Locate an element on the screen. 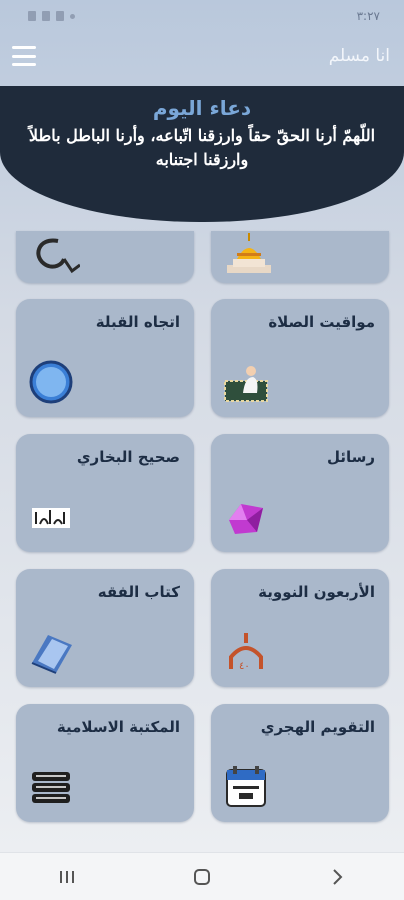  tile-label: الأربعون النووية is located at coordinates (316, 592).